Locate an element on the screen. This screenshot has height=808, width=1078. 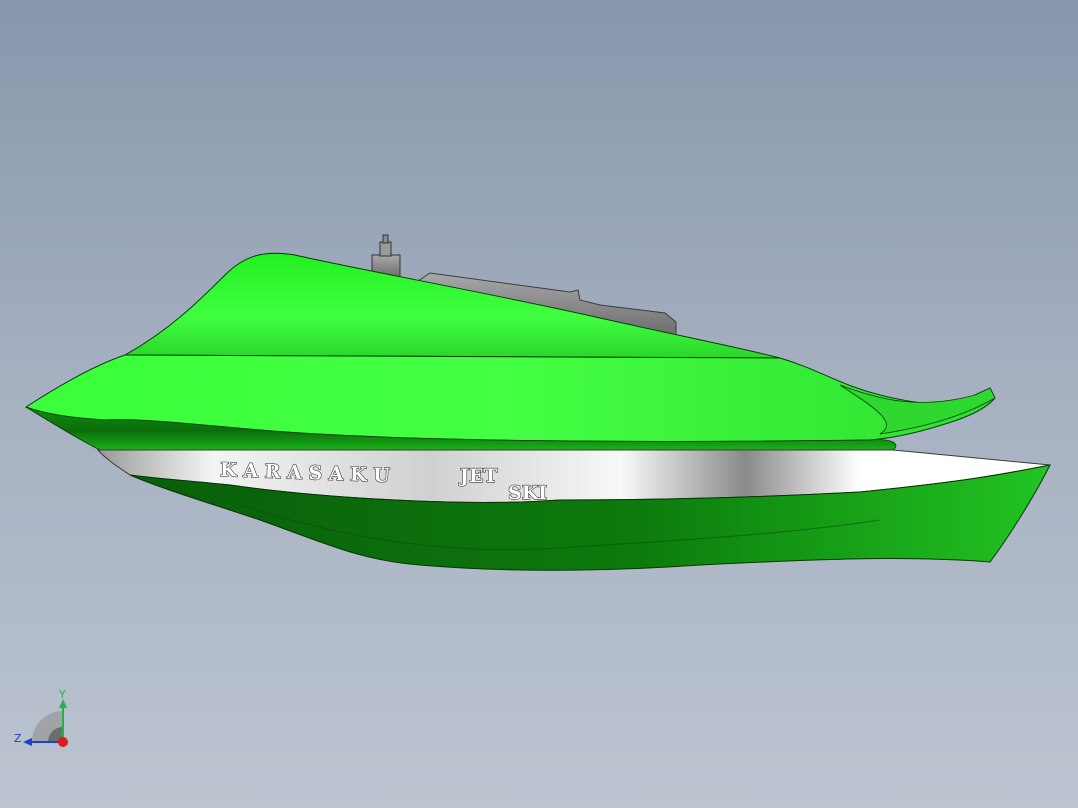
hull-model-text-ski: SKI is located at coordinates (527, 493).